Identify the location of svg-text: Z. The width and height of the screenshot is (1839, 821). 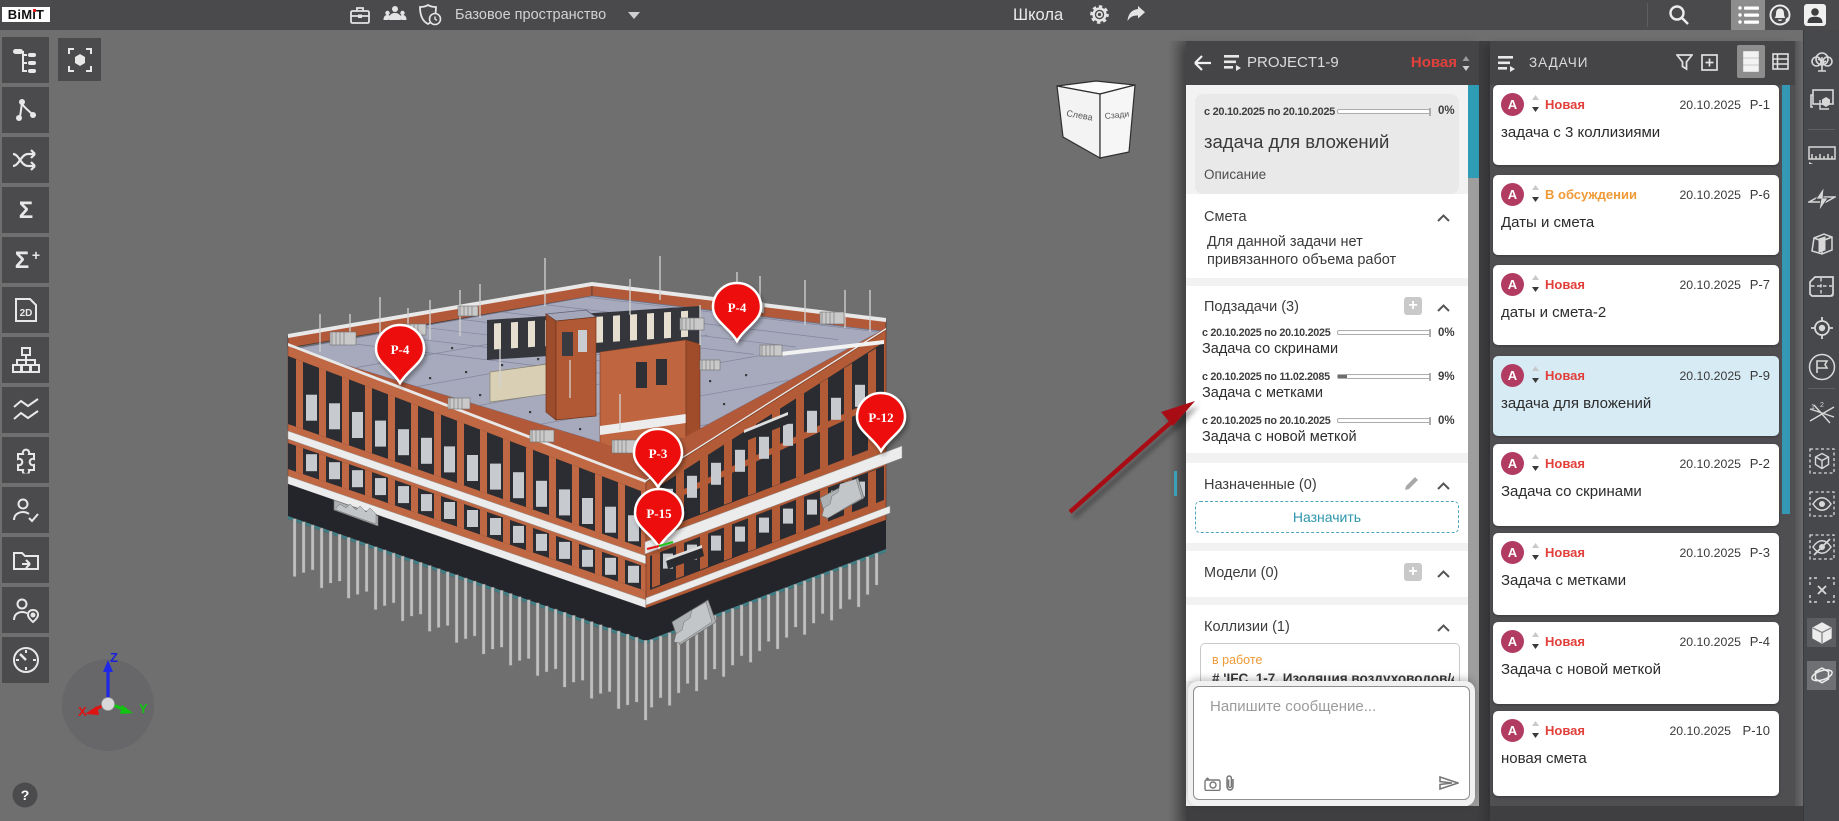
(114, 657).